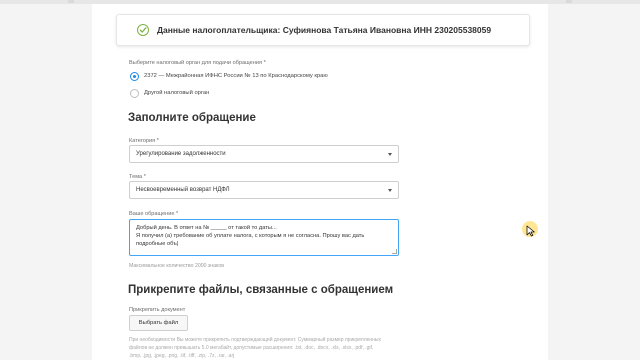 The width and height of the screenshot is (640, 360). I want to click on message-label: Ваше обращение *, so click(154, 214).